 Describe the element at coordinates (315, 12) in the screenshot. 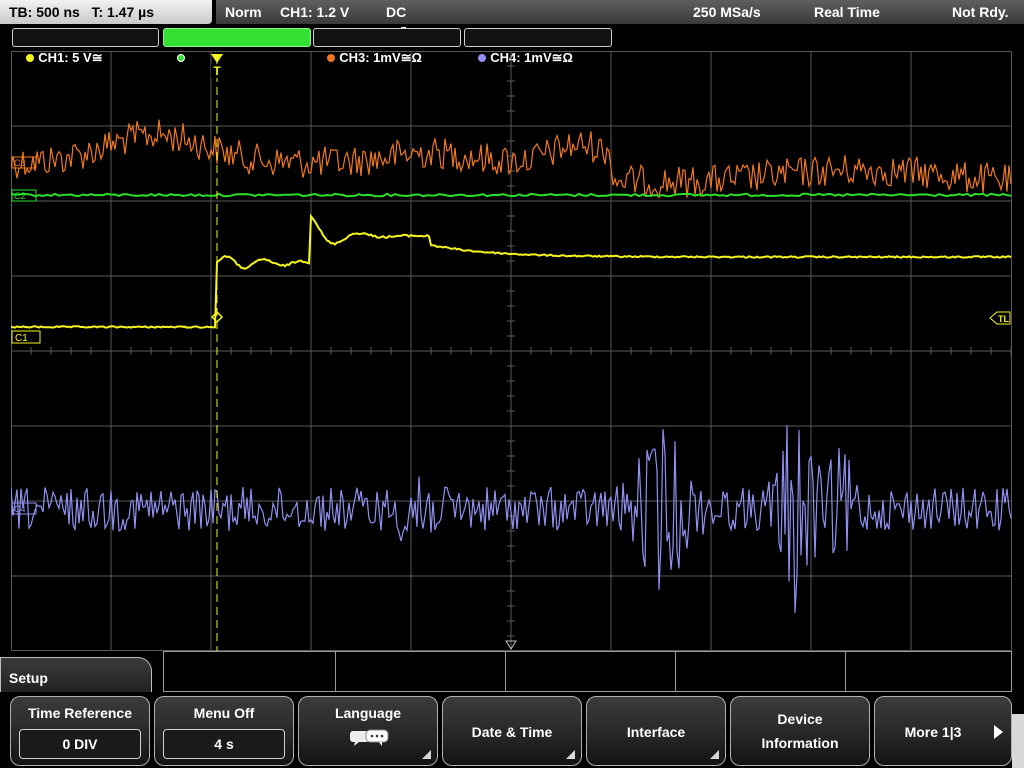

I see `trigger-source-level: CH1: 1.2 V` at that location.